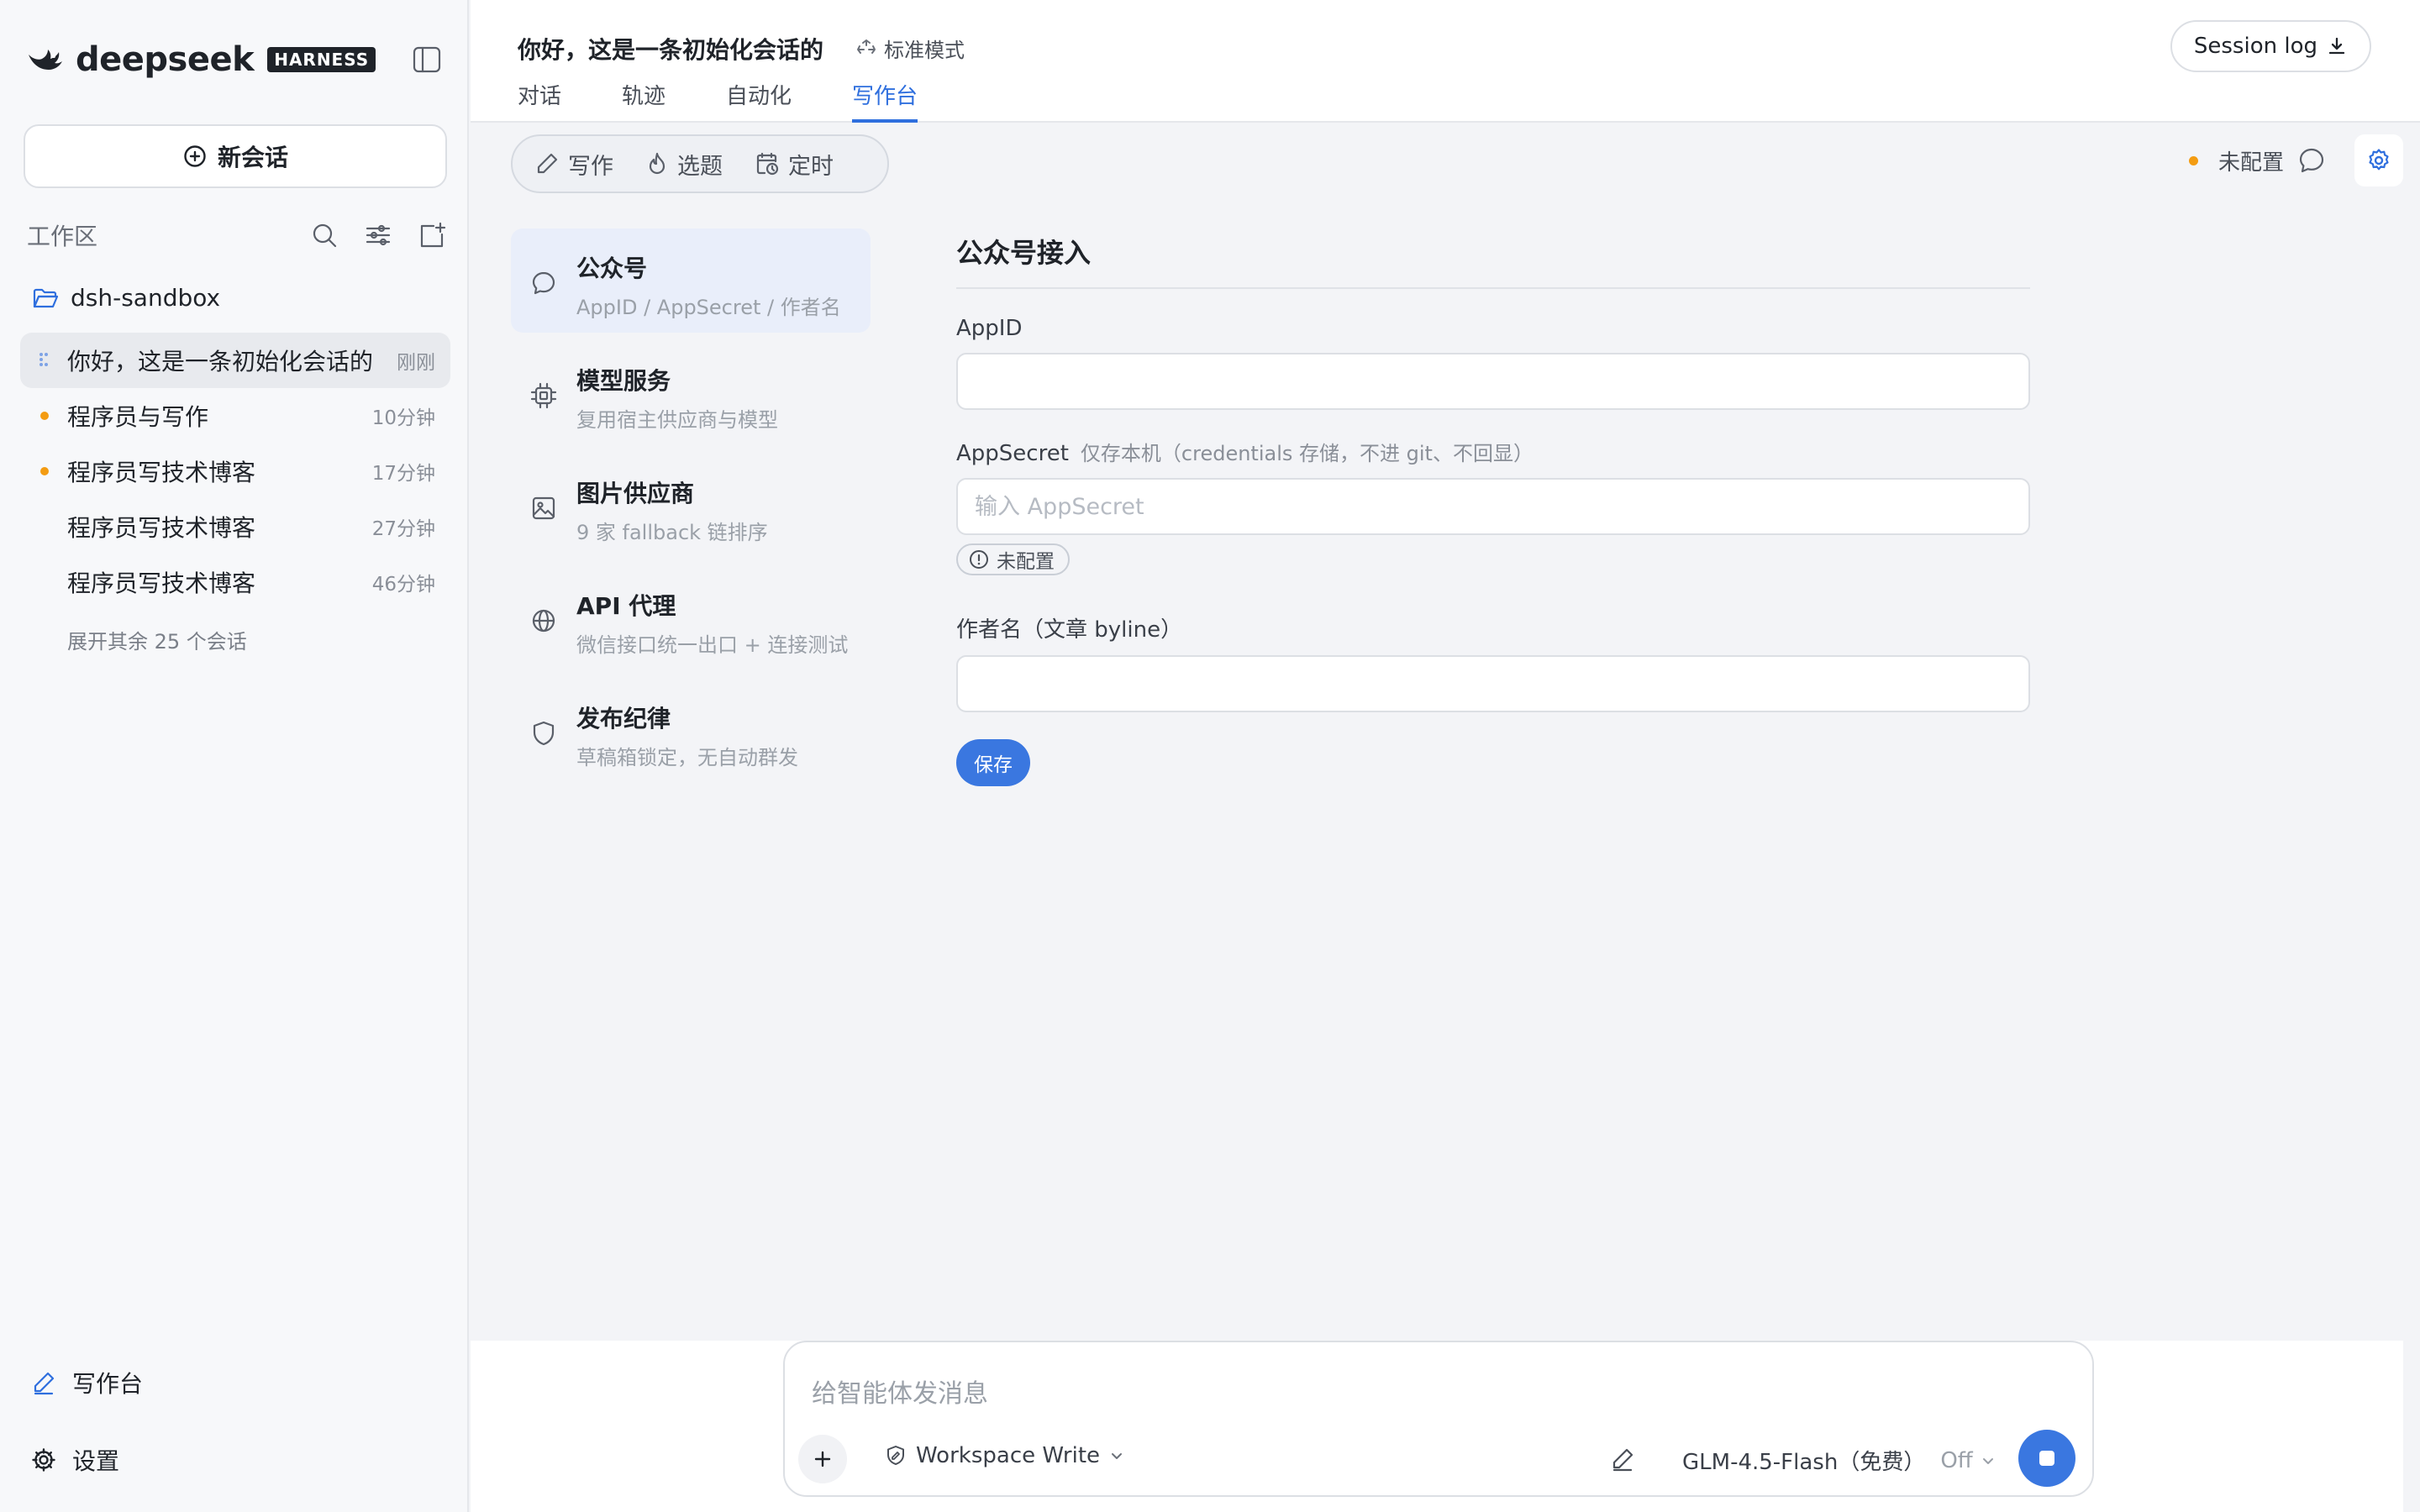 The width and height of the screenshot is (2420, 1512). I want to click on cpu-chip-icon, so click(543, 395).